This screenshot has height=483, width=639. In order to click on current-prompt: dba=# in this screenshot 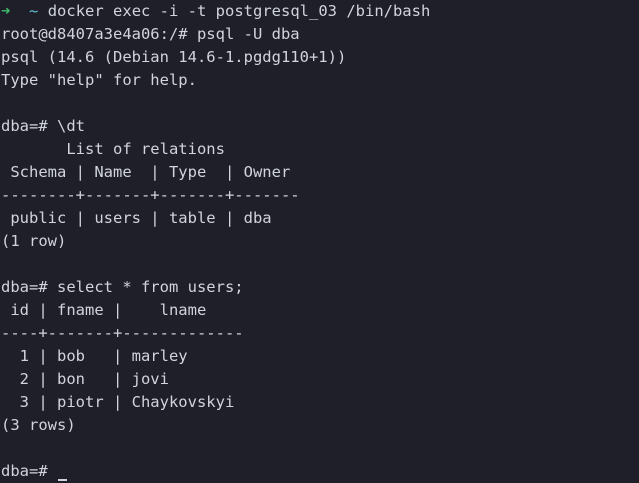, I will do `click(29, 471)`.